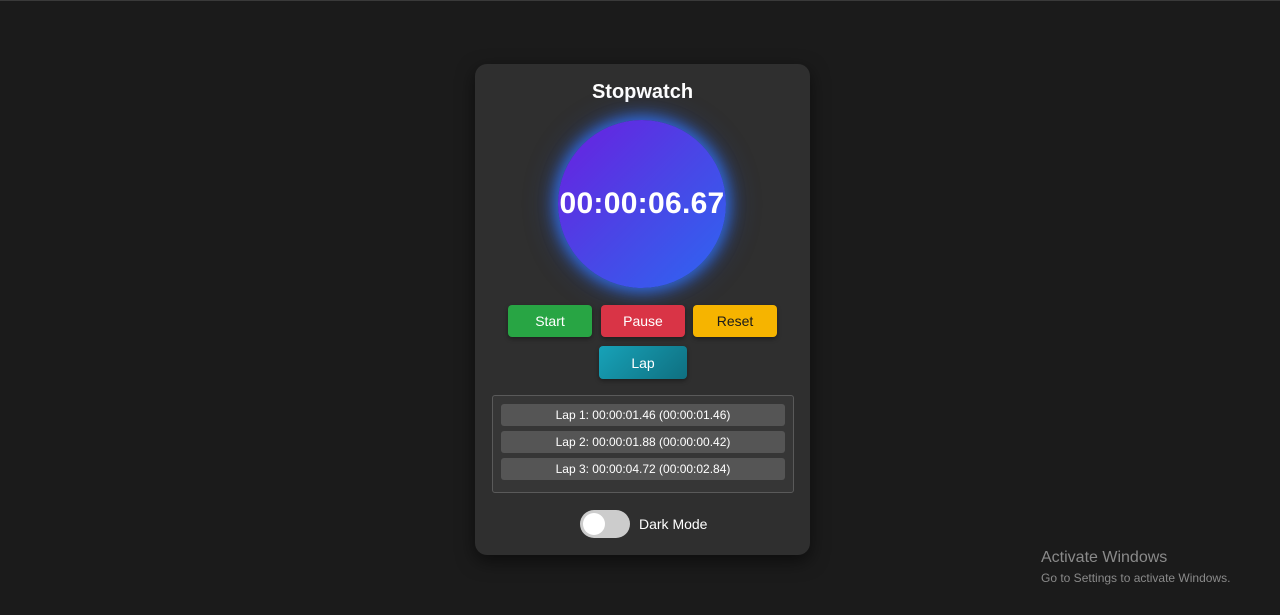 Image resolution: width=1280 pixels, height=615 pixels. Describe the element at coordinates (643, 321) in the screenshot. I see `pause-button: Pause` at that location.